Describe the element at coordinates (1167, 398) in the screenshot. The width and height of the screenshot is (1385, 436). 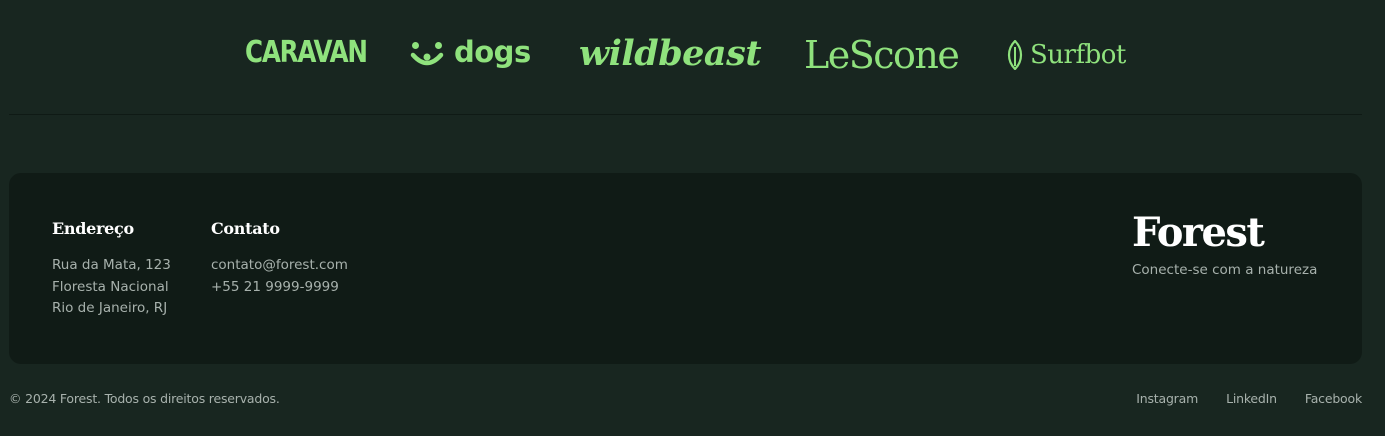
I see `instagram-link: Instagram` at that location.